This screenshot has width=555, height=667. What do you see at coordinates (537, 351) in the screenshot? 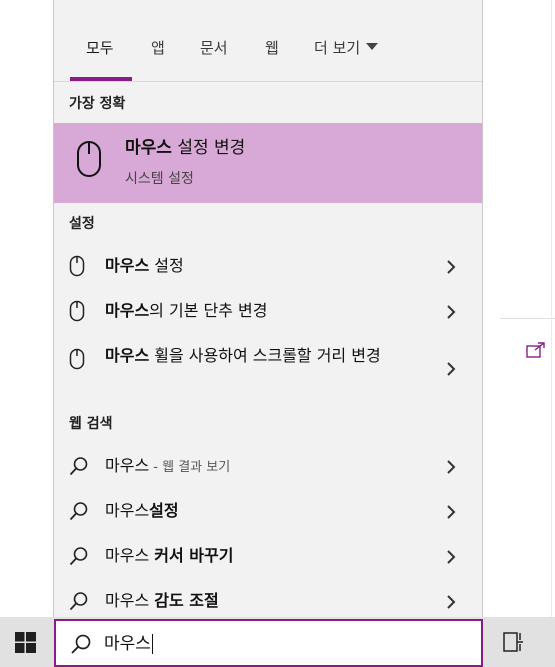
I see `open-external-icon` at bounding box center [537, 351].